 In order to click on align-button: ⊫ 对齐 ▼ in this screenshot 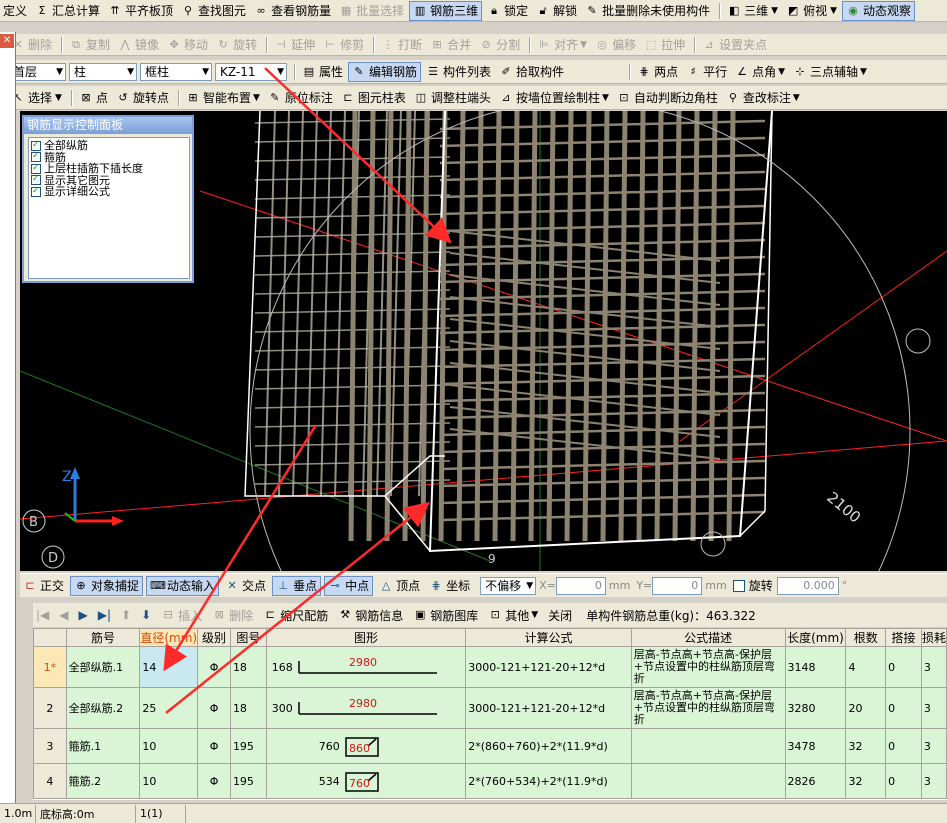, I will do `click(562, 45)`.